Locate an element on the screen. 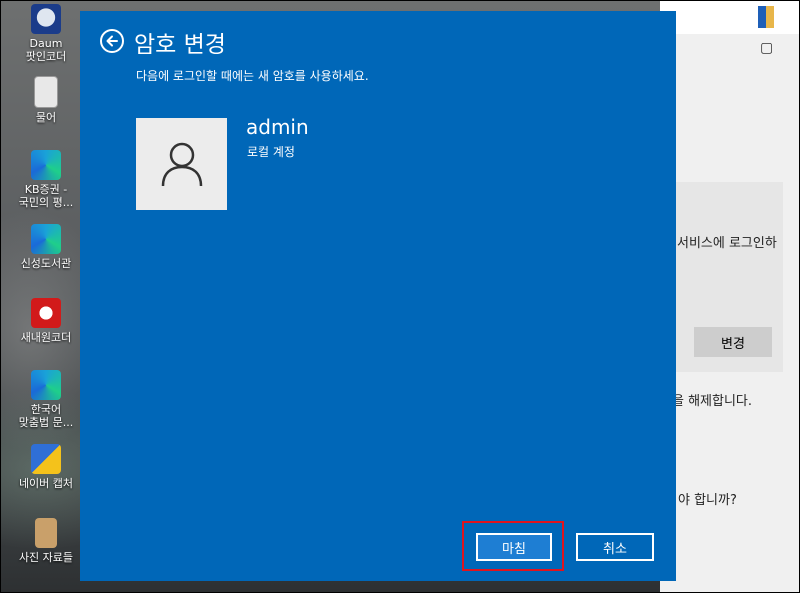 This screenshot has height=593, width=800. username: admin is located at coordinates (277, 127).